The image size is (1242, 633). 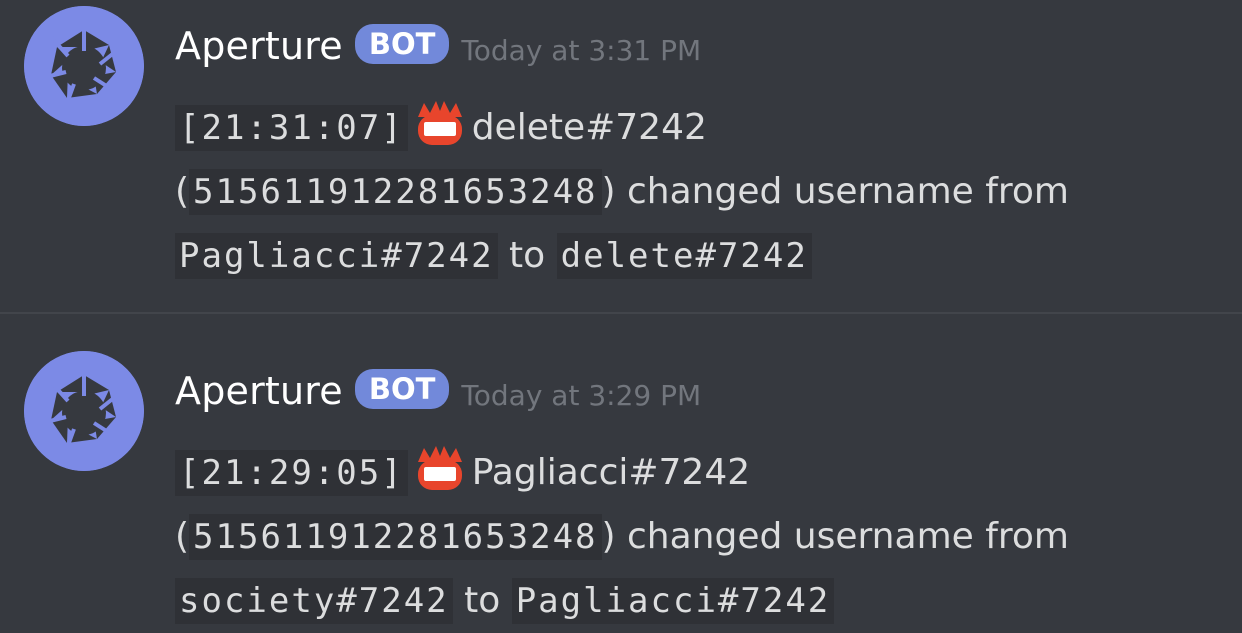 I want to click on old-username: Pagliacci#7242, so click(x=336, y=256).